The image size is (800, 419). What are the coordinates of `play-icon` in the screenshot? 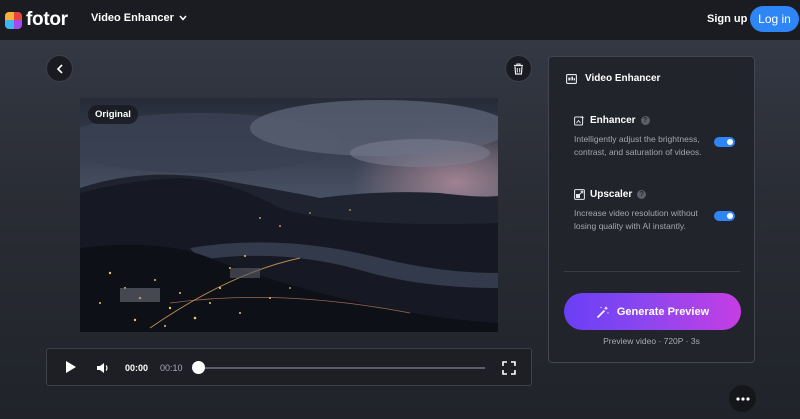 It's located at (71, 367).